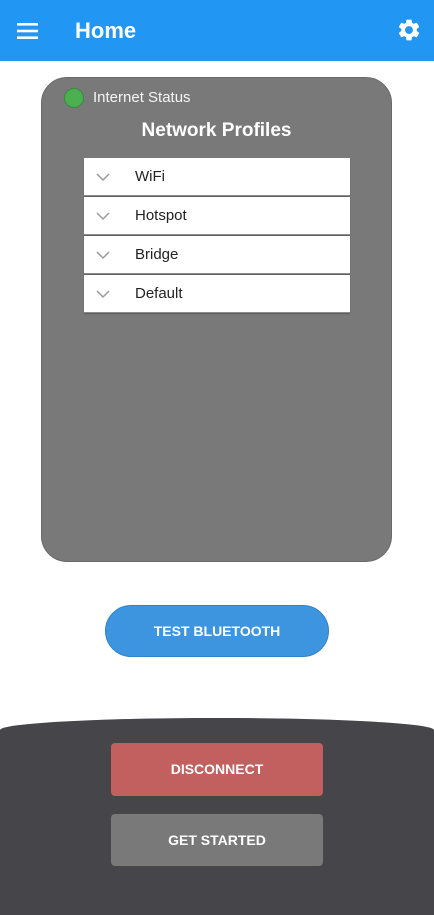 This screenshot has width=434, height=915. Describe the element at coordinates (159, 293) in the screenshot. I see `profile-label: Default` at that location.